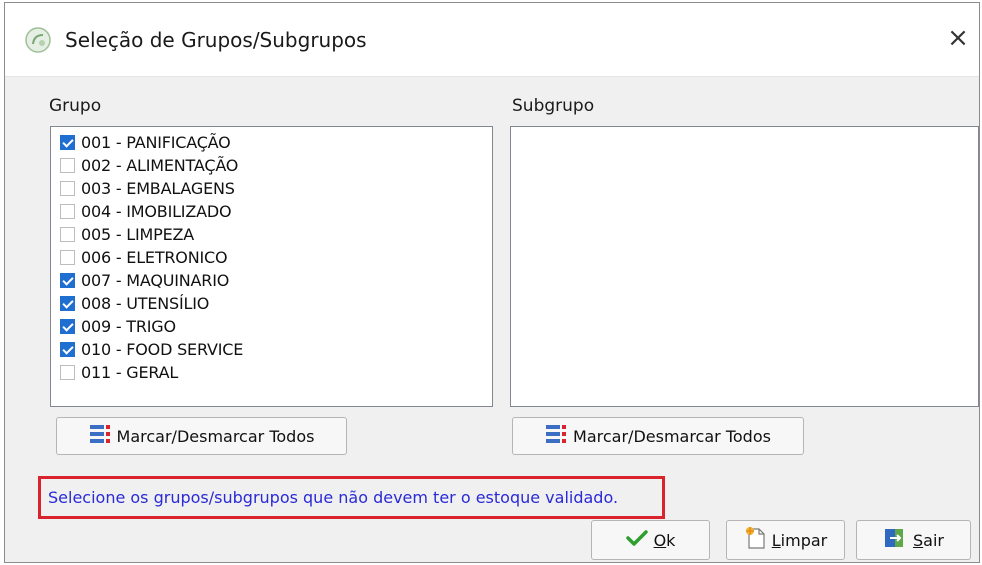  I want to click on list-item-label: 002 - ALIMENTAÇÃO, so click(160, 165).